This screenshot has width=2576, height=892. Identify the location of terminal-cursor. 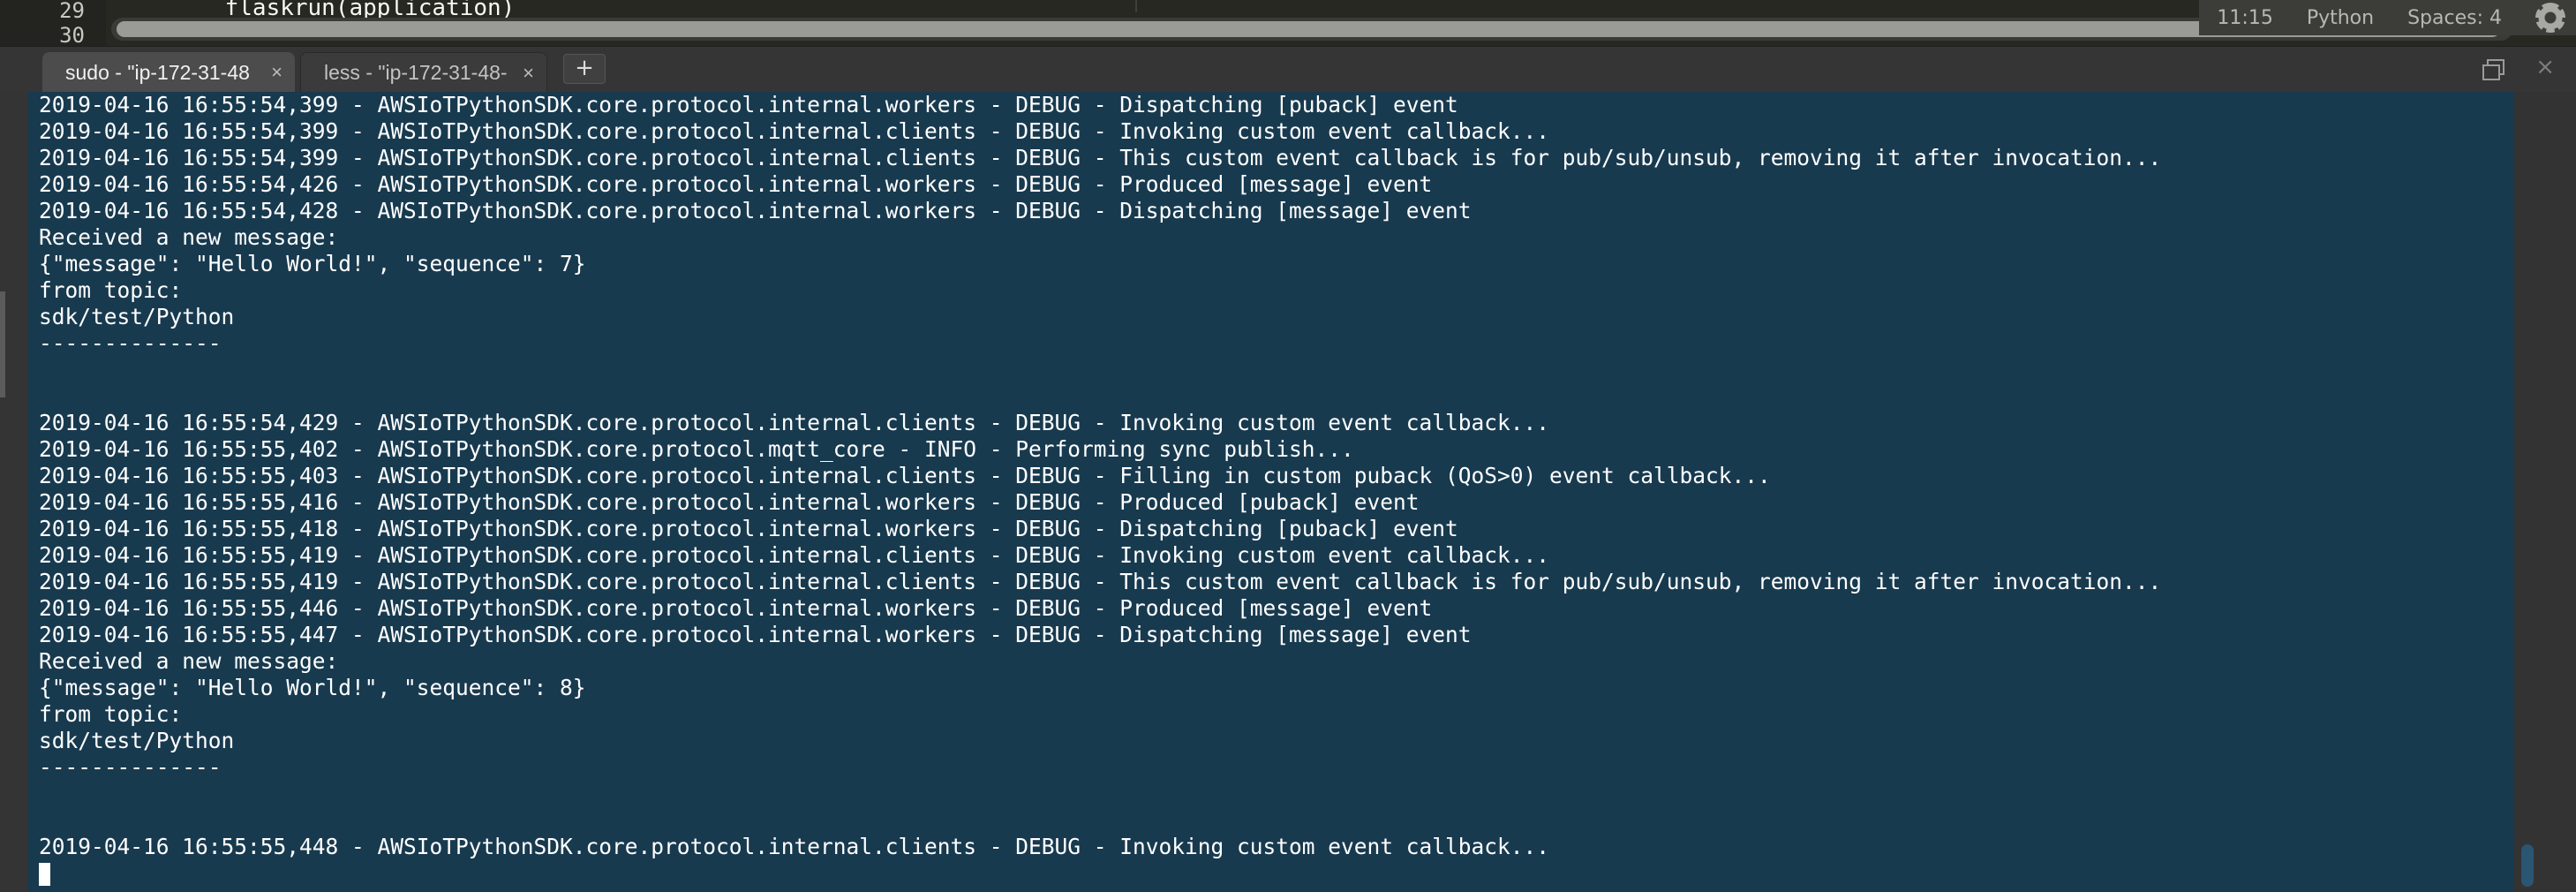
(45, 874).